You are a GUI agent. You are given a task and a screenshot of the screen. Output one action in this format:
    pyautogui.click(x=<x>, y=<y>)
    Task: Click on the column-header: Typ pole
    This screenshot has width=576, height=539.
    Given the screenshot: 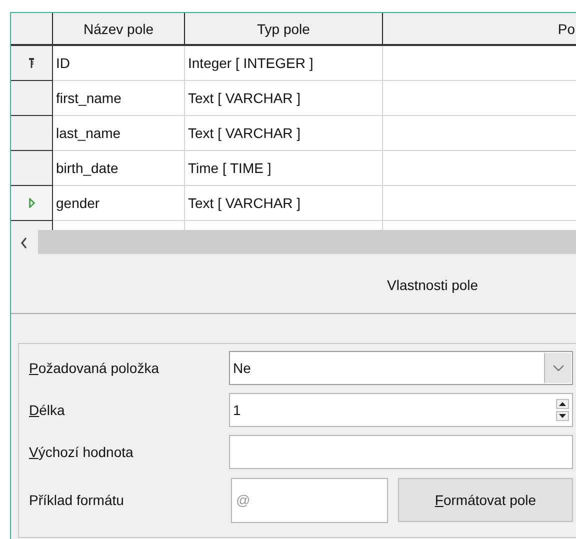 What is the action you would take?
    pyautogui.click(x=284, y=28)
    